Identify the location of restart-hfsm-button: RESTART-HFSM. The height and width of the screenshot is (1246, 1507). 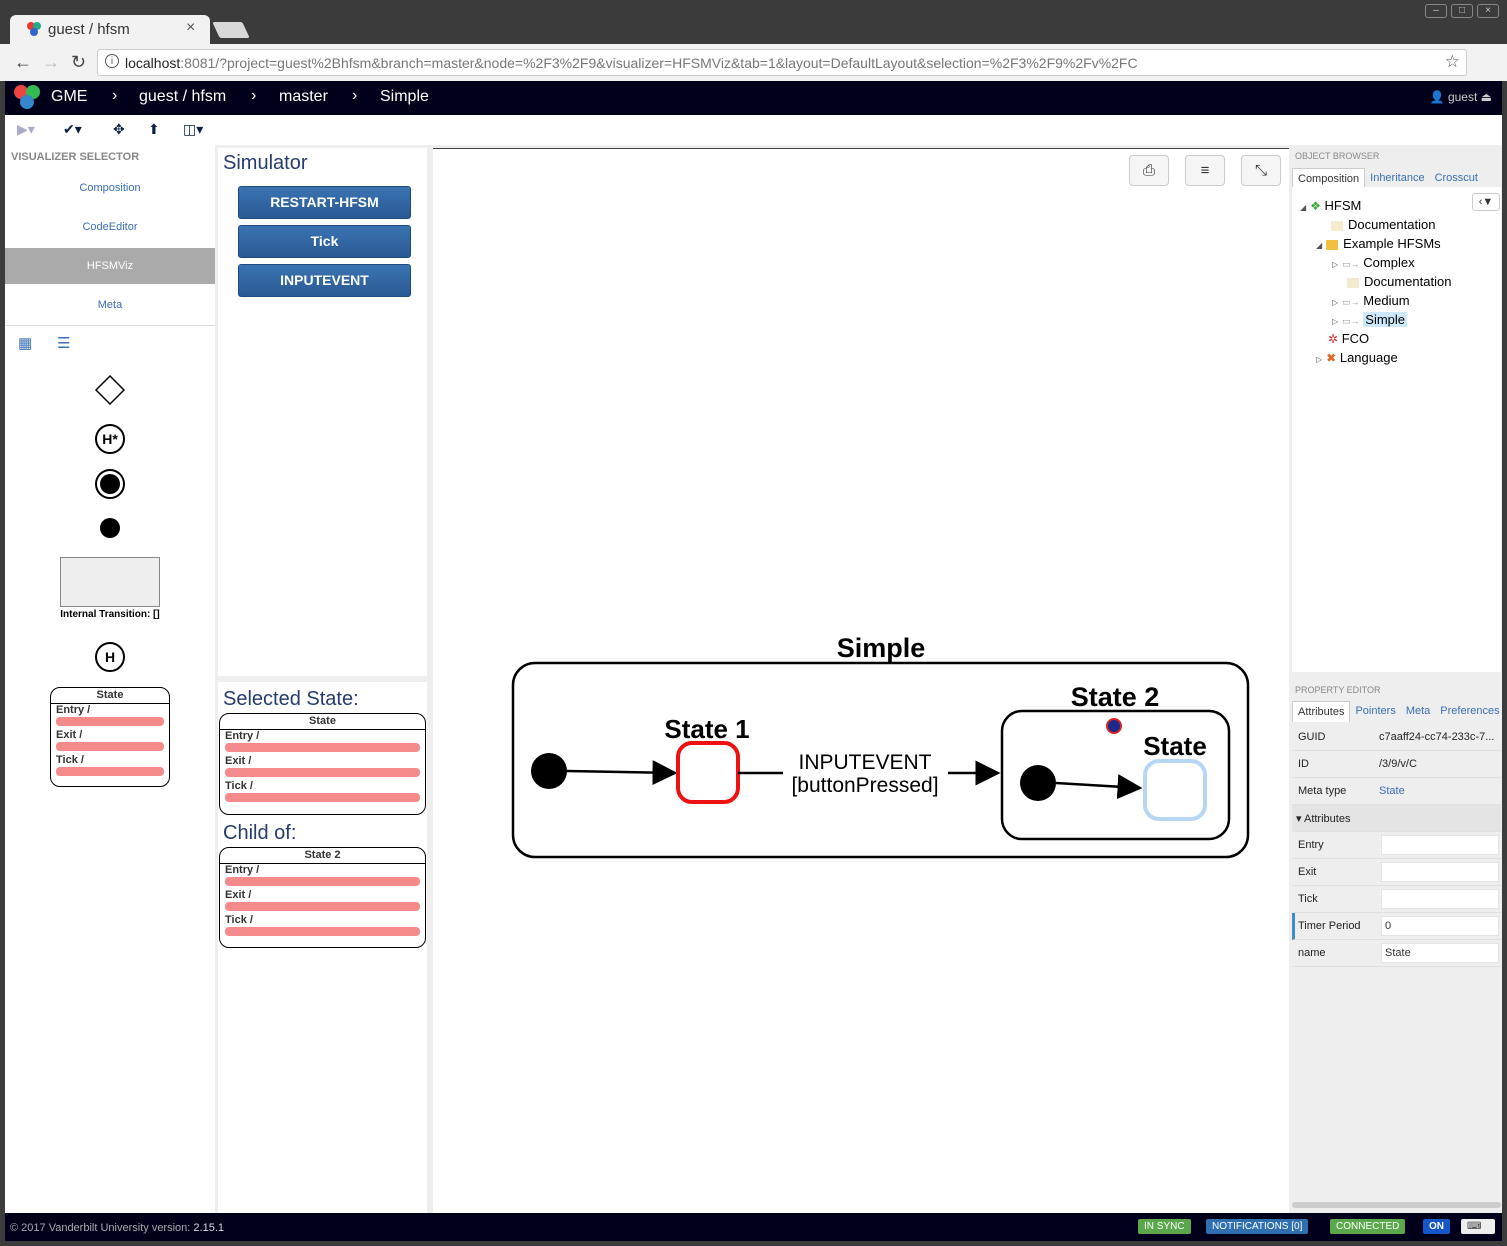
(324, 202).